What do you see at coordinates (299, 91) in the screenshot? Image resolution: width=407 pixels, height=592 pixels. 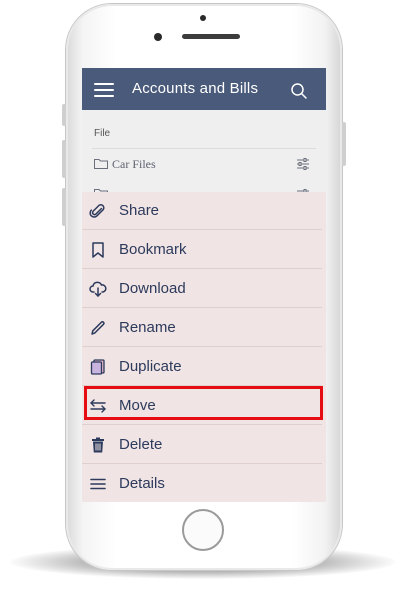 I see `search-icon` at bounding box center [299, 91].